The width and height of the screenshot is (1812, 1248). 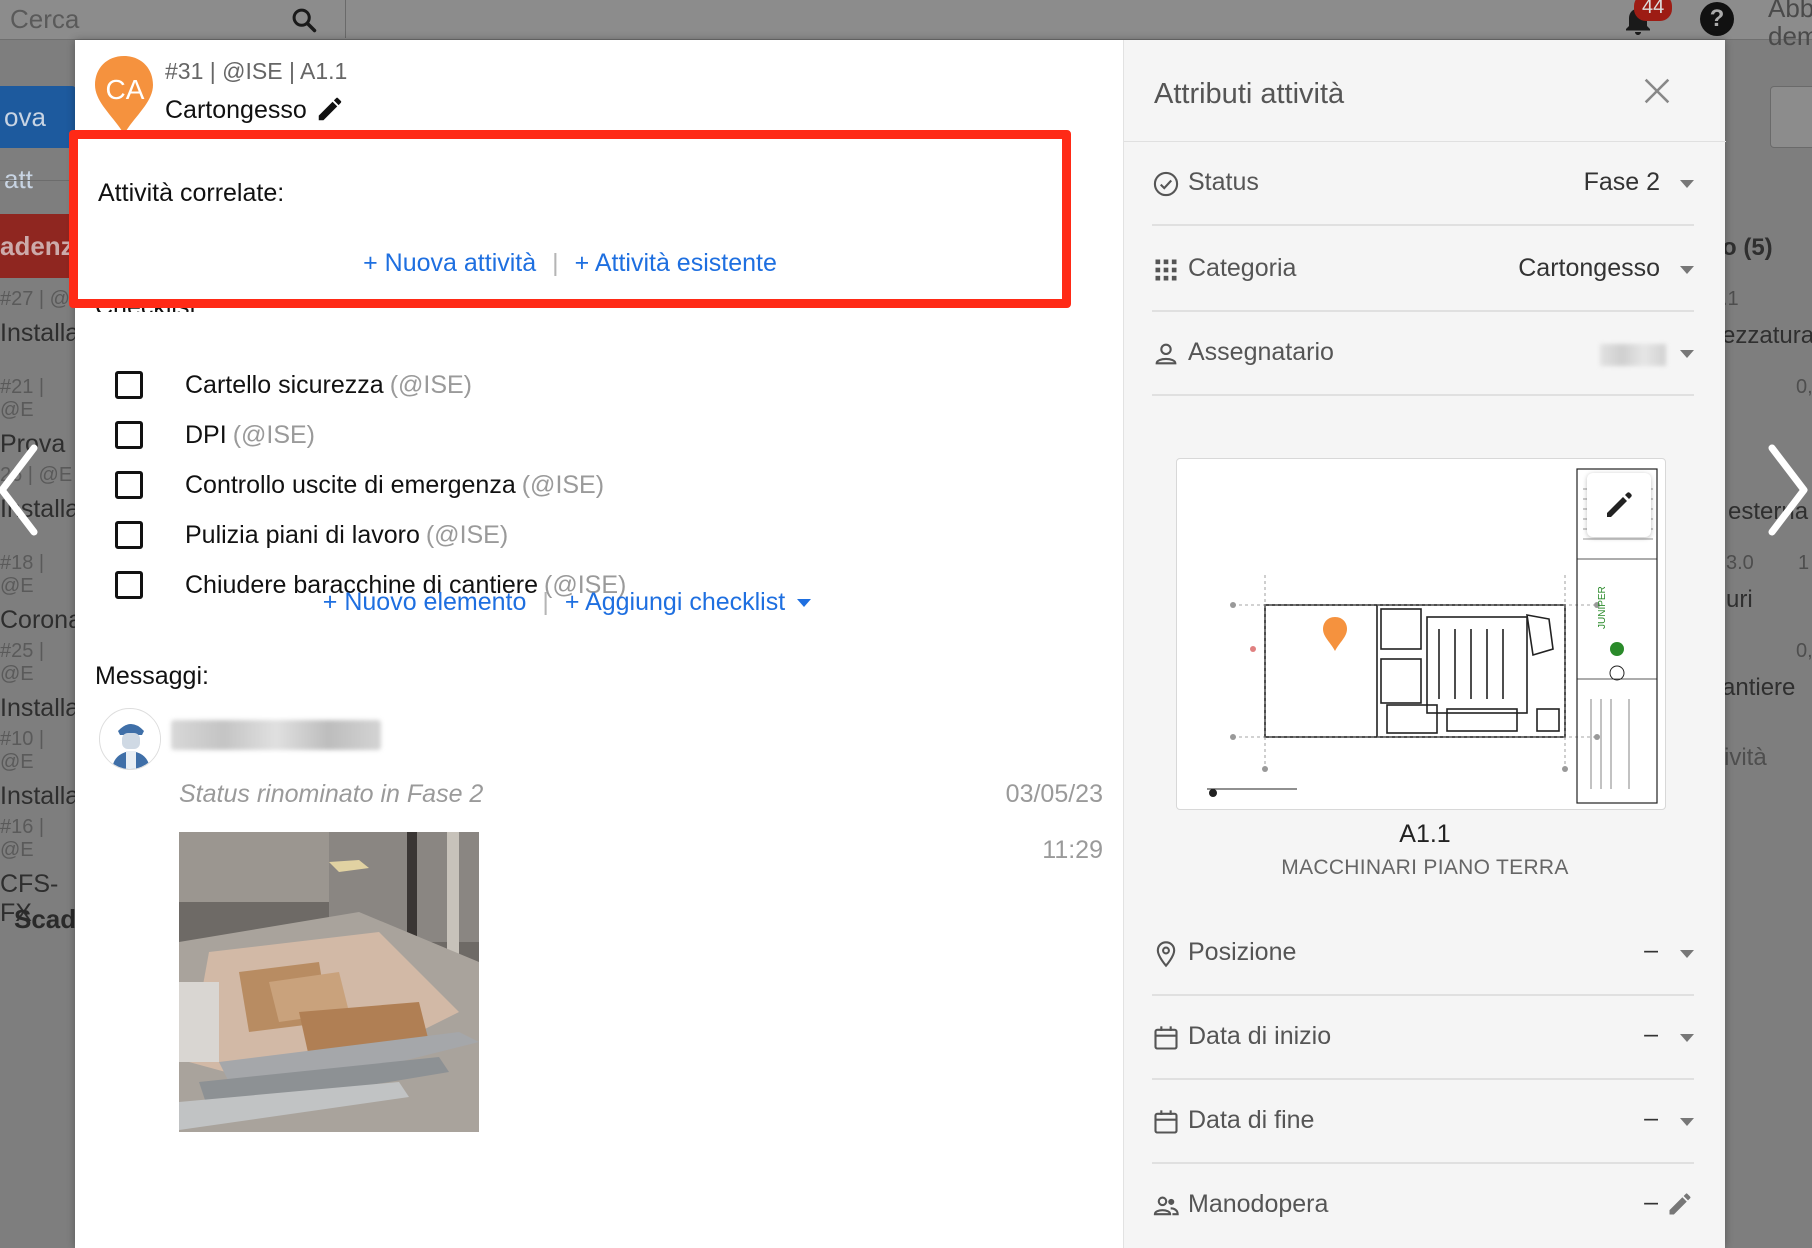 I want to click on checklist-item-text: Controllo uscite di emergenza, so click(x=350, y=484).